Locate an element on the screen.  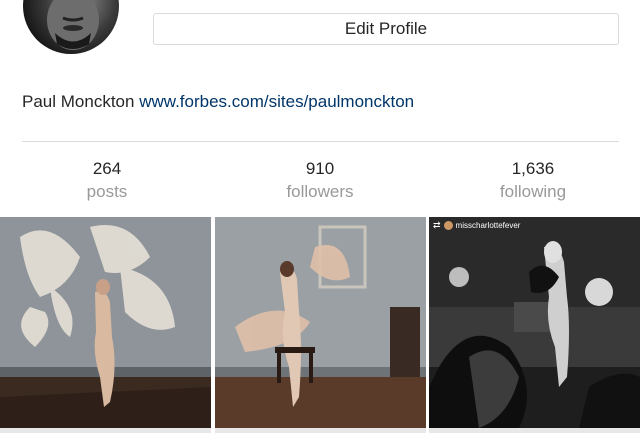
profile-stats: 264 posts 910 followers 1,636 following is located at coordinates (320, 183).